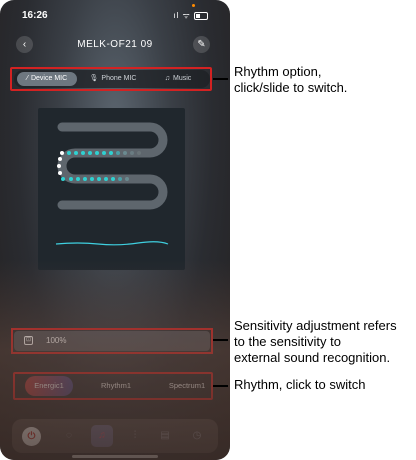 The height and width of the screenshot is (460, 416). I want to click on callout-line-rhythm-option, so click(220, 79).